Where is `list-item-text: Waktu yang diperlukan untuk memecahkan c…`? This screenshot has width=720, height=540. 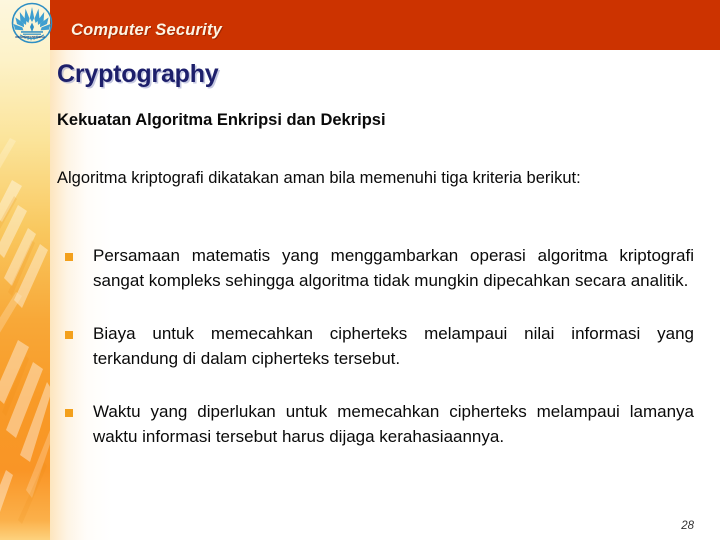
list-item-text: Waktu yang diperlukan untuk memecahkan c… is located at coordinates (393, 424).